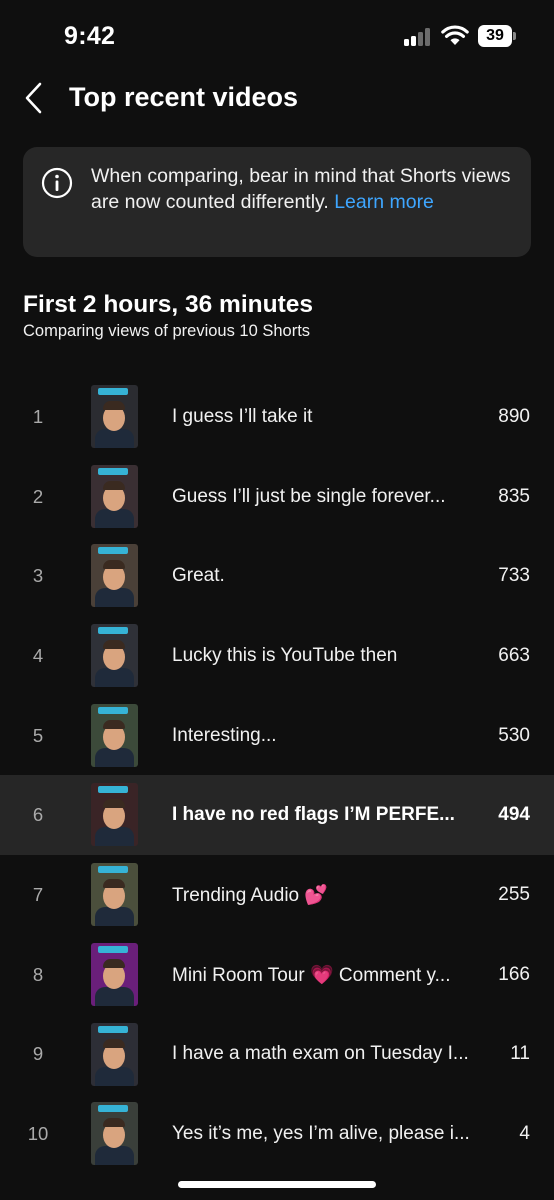 The width and height of the screenshot is (554, 1200). What do you see at coordinates (514, 576) in the screenshot?
I see `video-views: 733` at bounding box center [514, 576].